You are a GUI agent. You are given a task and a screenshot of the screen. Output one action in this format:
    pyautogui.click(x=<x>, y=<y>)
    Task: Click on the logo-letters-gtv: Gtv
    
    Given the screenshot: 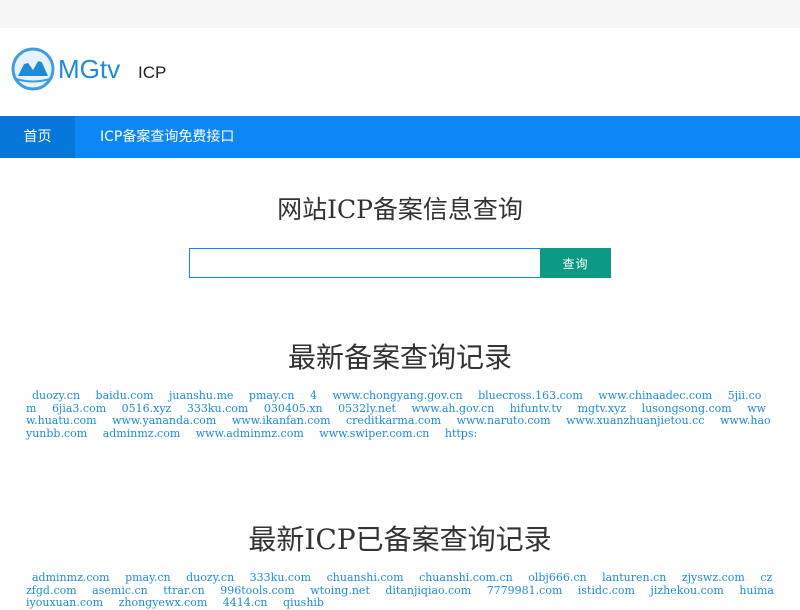 What is the action you would take?
    pyautogui.click(x=100, y=69)
    